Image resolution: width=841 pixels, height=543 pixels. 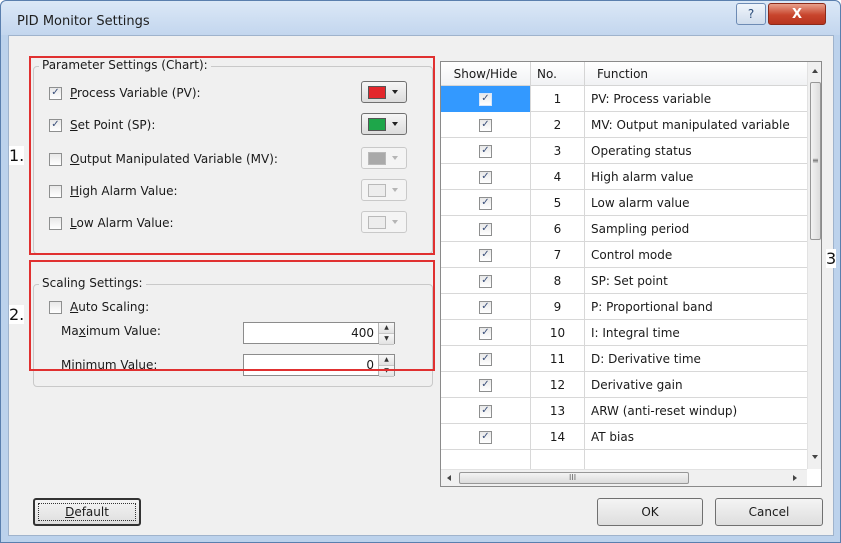 I want to click on row-function: Low alarm value, so click(x=640, y=203).